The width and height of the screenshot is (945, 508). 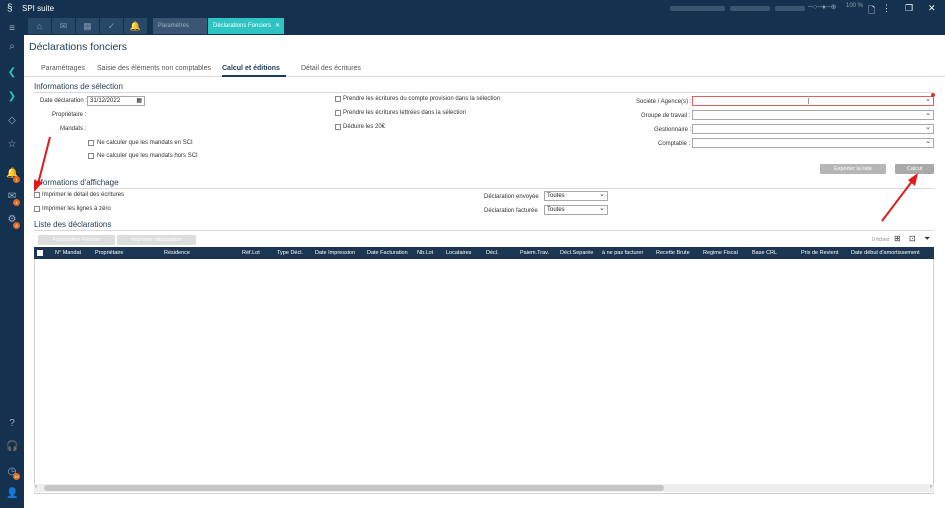 I want to click on restore-button: ❐, so click(x=909, y=8).